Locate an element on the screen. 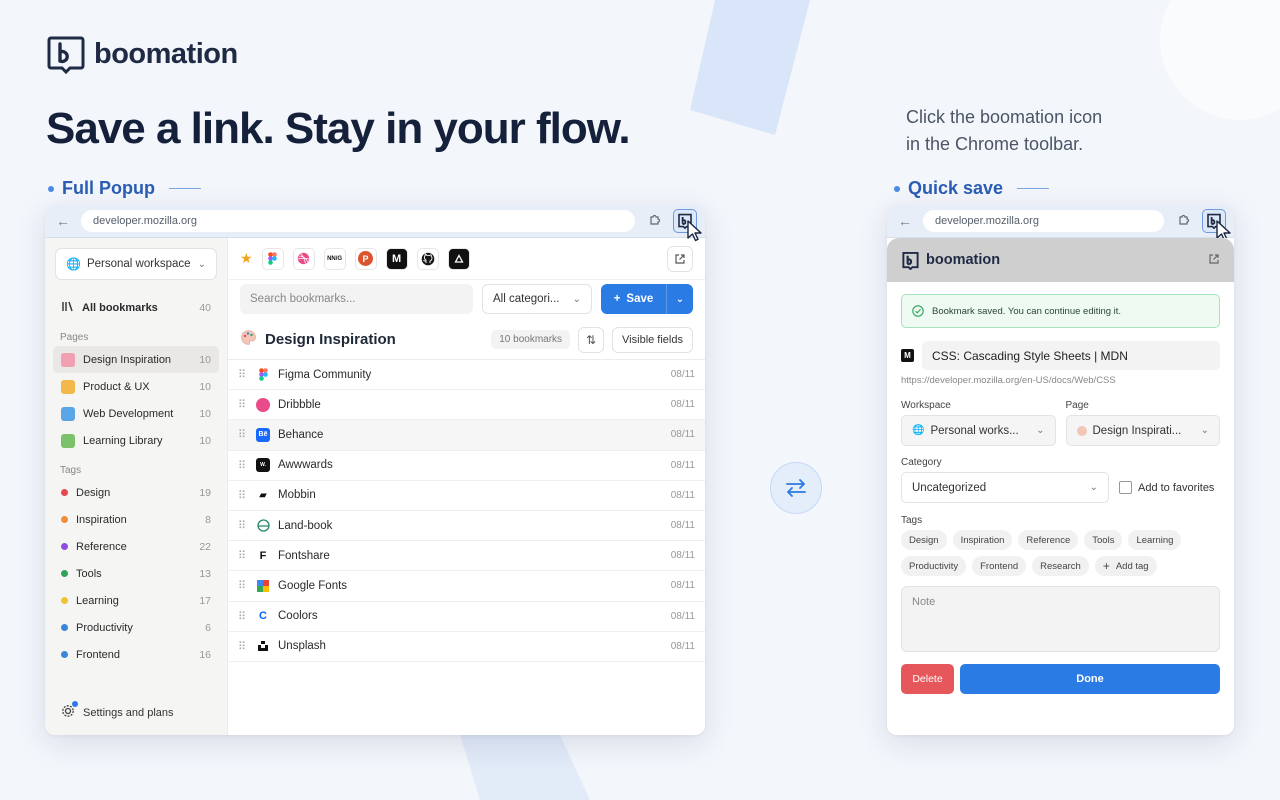  bookmark-row: ⠿ Google Fonts 08/11 is located at coordinates (466, 586).